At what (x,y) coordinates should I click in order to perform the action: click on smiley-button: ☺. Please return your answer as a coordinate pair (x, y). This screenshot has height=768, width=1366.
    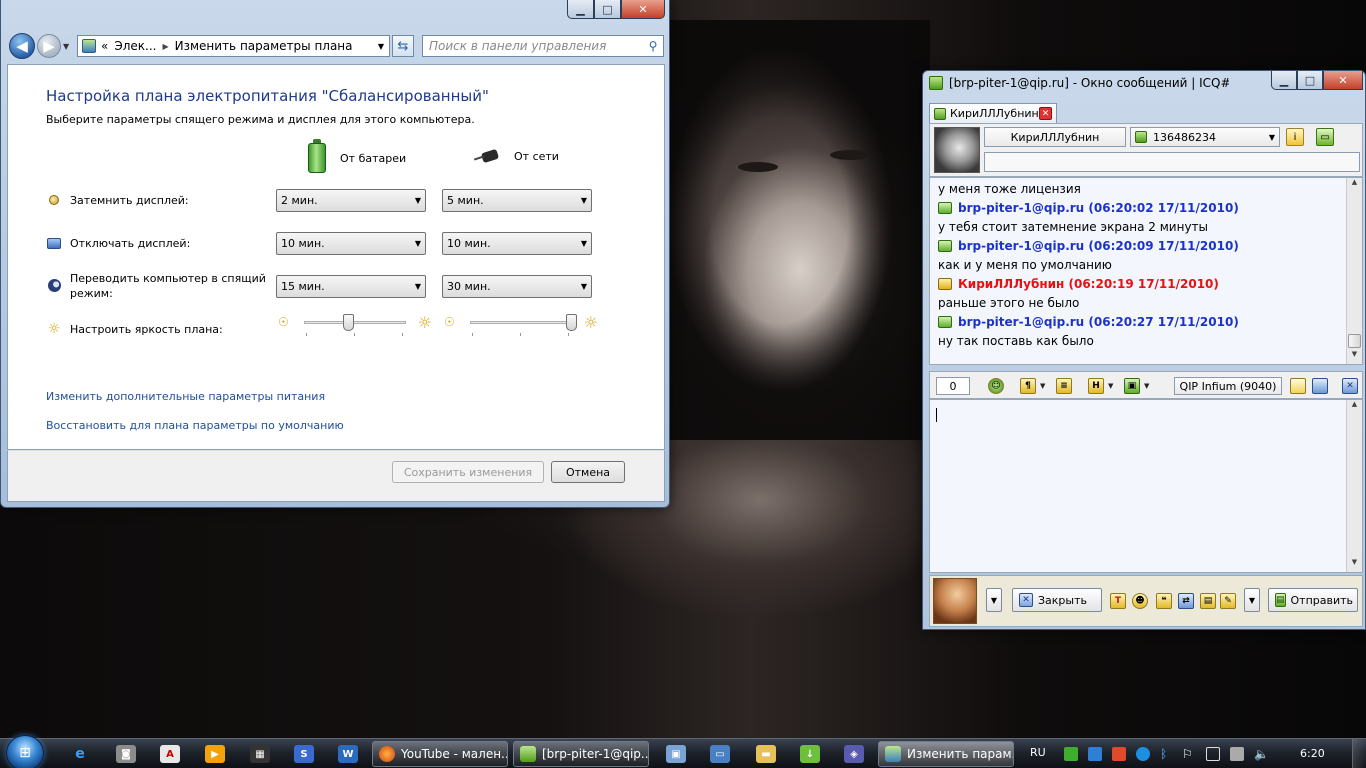
    Looking at the image, I should click on (996, 386).